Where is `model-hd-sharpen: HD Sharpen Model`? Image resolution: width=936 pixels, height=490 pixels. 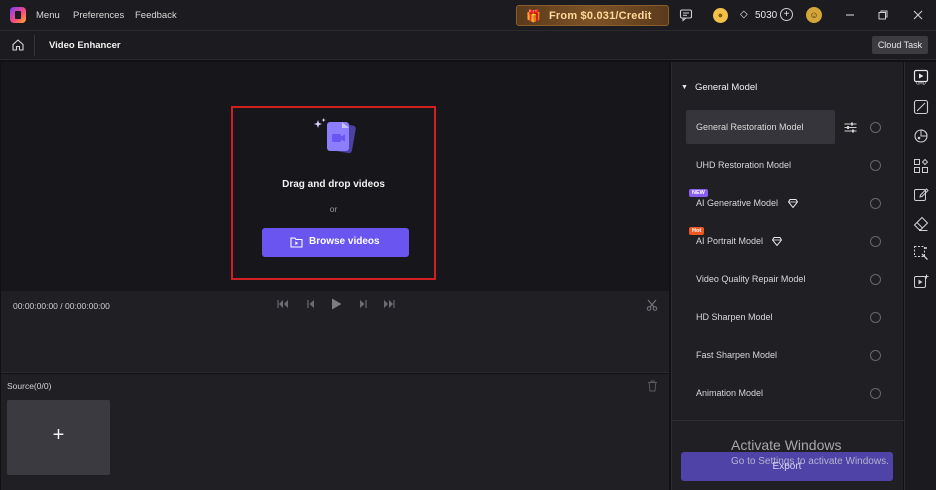 model-hd-sharpen: HD Sharpen Model is located at coordinates (761, 317).